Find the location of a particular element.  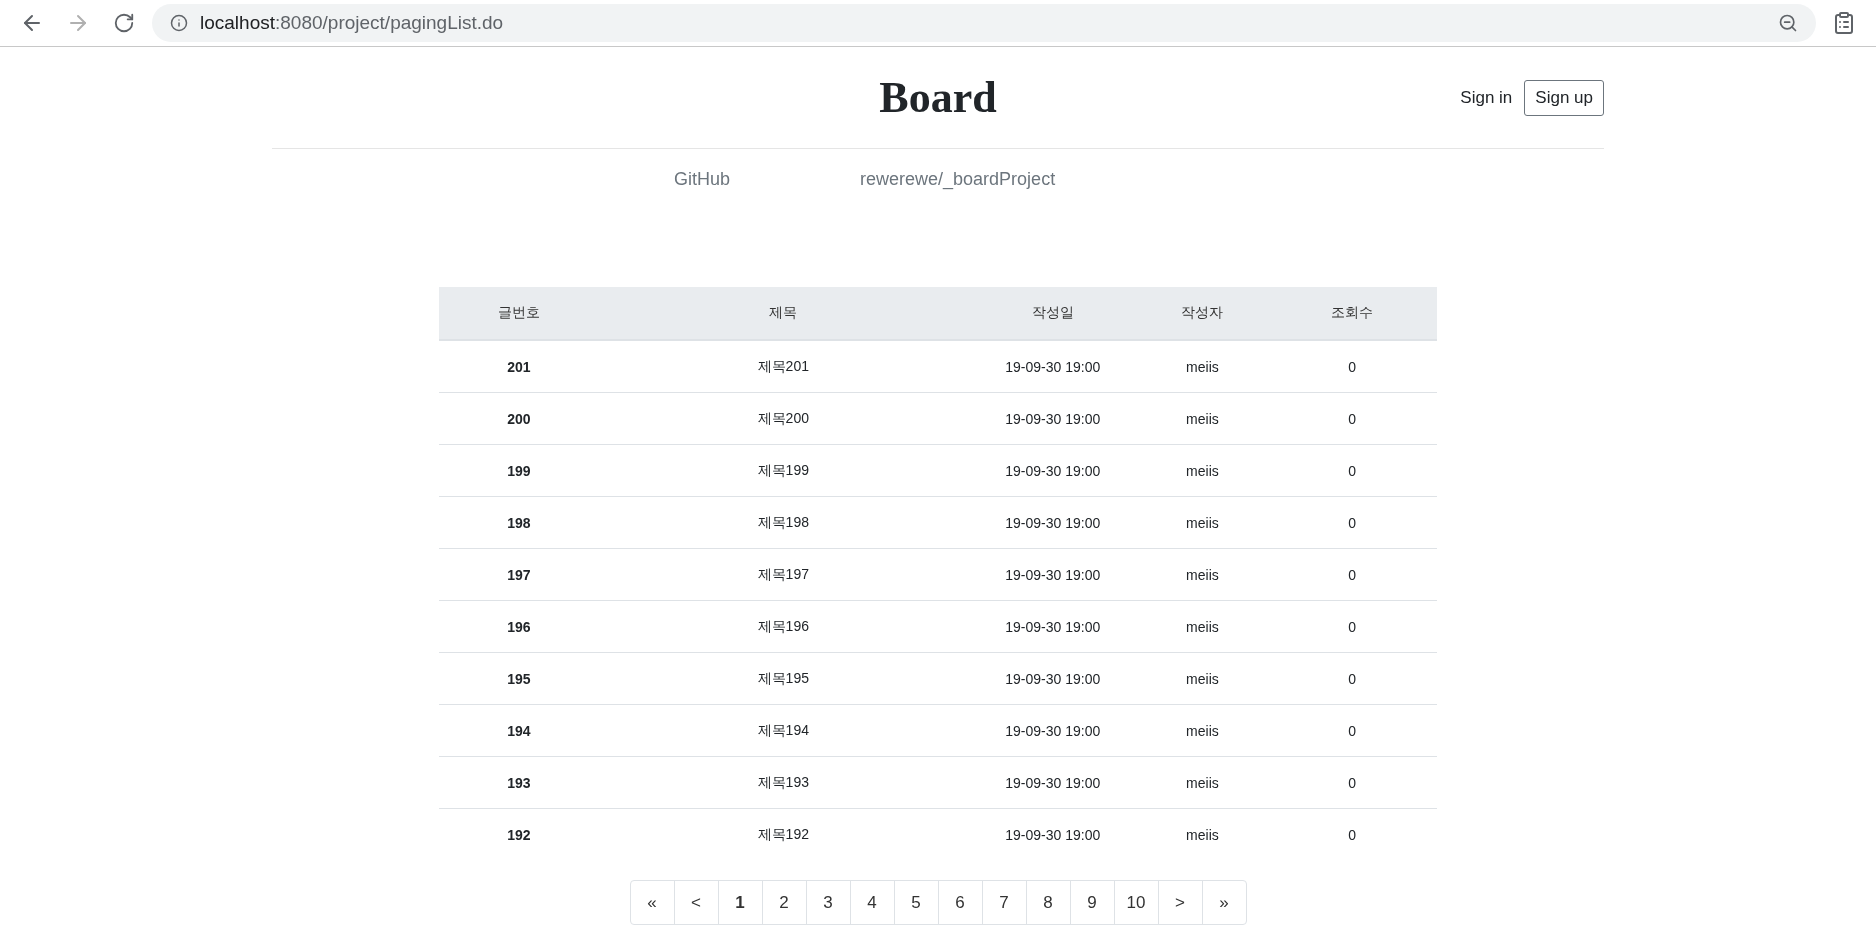

sign-up-button: Sign up is located at coordinates (1564, 97).